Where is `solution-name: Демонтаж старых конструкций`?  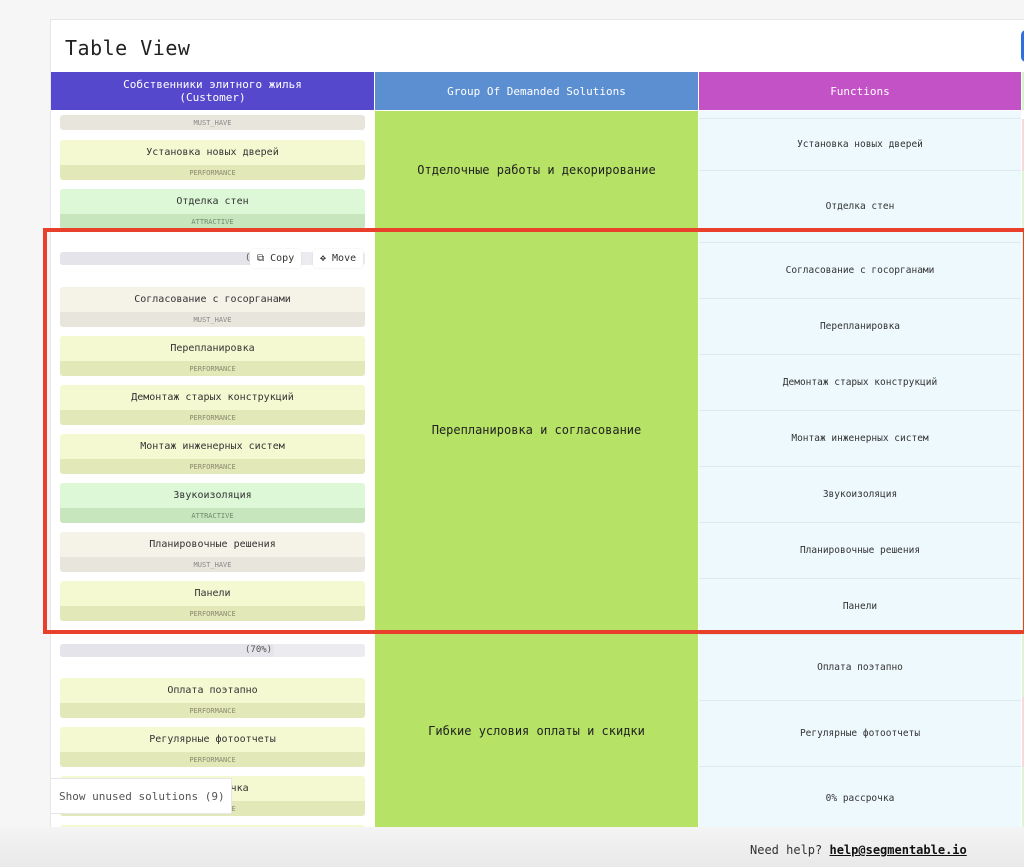 solution-name: Демонтаж старых конструкций is located at coordinates (212, 397).